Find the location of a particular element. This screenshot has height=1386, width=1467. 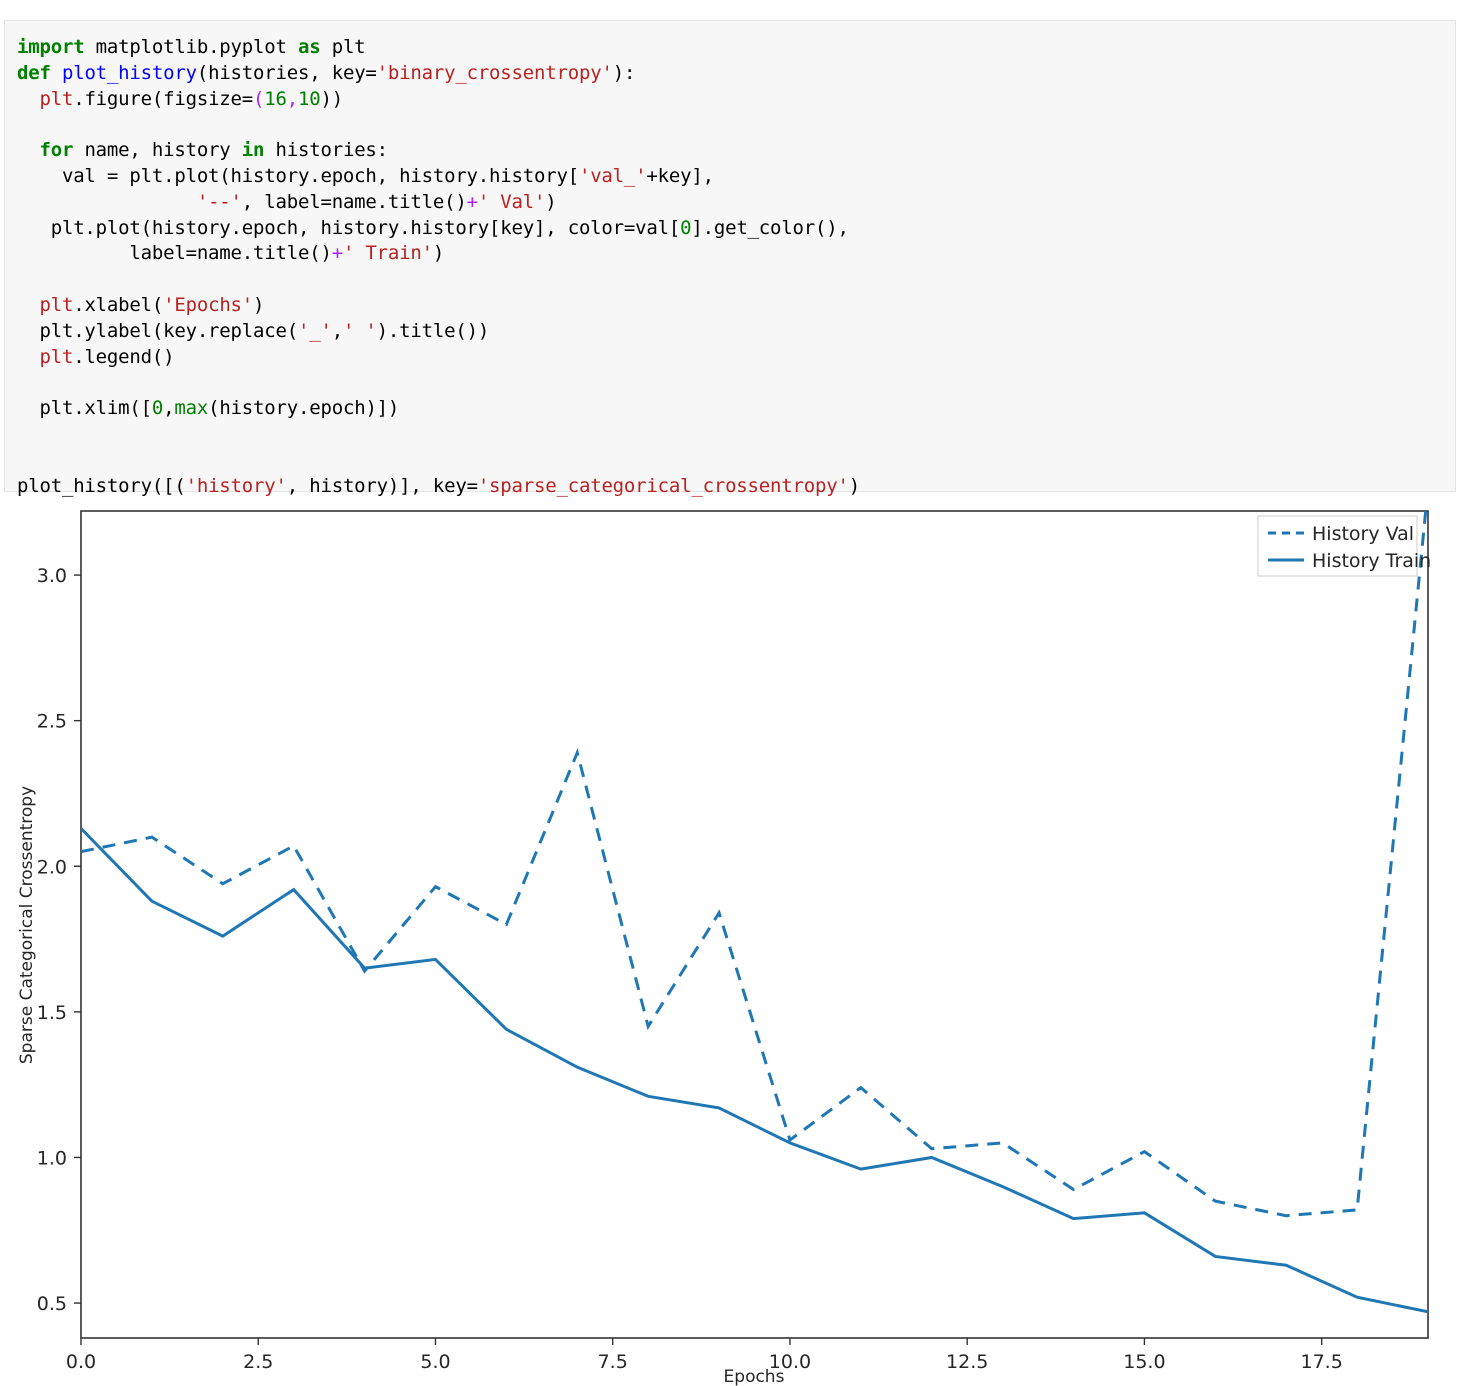

x-tick-label: 0.0 is located at coordinates (81, 1362).